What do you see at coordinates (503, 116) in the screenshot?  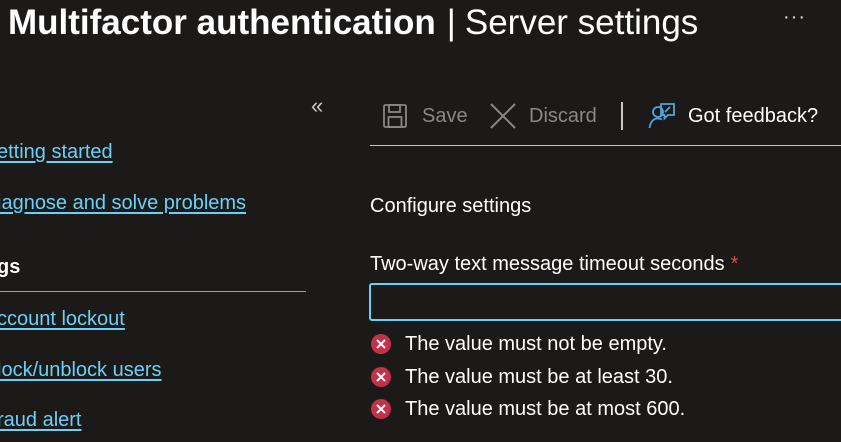 I see `close-icon` at bounding box center [503, 116].